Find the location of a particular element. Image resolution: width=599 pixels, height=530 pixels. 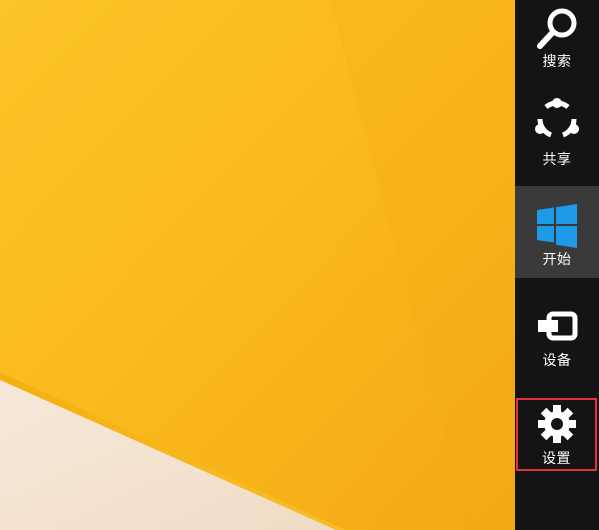

charms-bar: 搜索 共享 开始 设备 设置 is located at coordinates (557, 265).